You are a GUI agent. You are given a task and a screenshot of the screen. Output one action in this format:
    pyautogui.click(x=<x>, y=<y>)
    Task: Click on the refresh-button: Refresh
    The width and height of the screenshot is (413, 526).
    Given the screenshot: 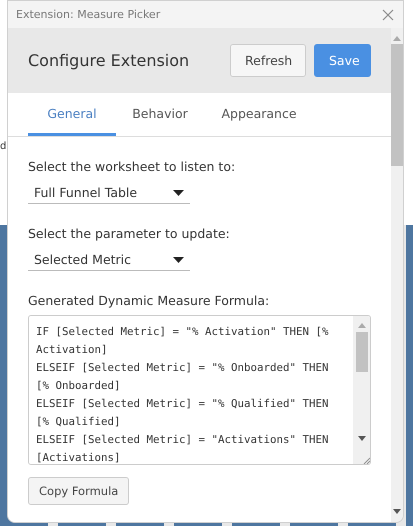 What is the action you would take?
    pyautogui.click(x=268, y=60)
    